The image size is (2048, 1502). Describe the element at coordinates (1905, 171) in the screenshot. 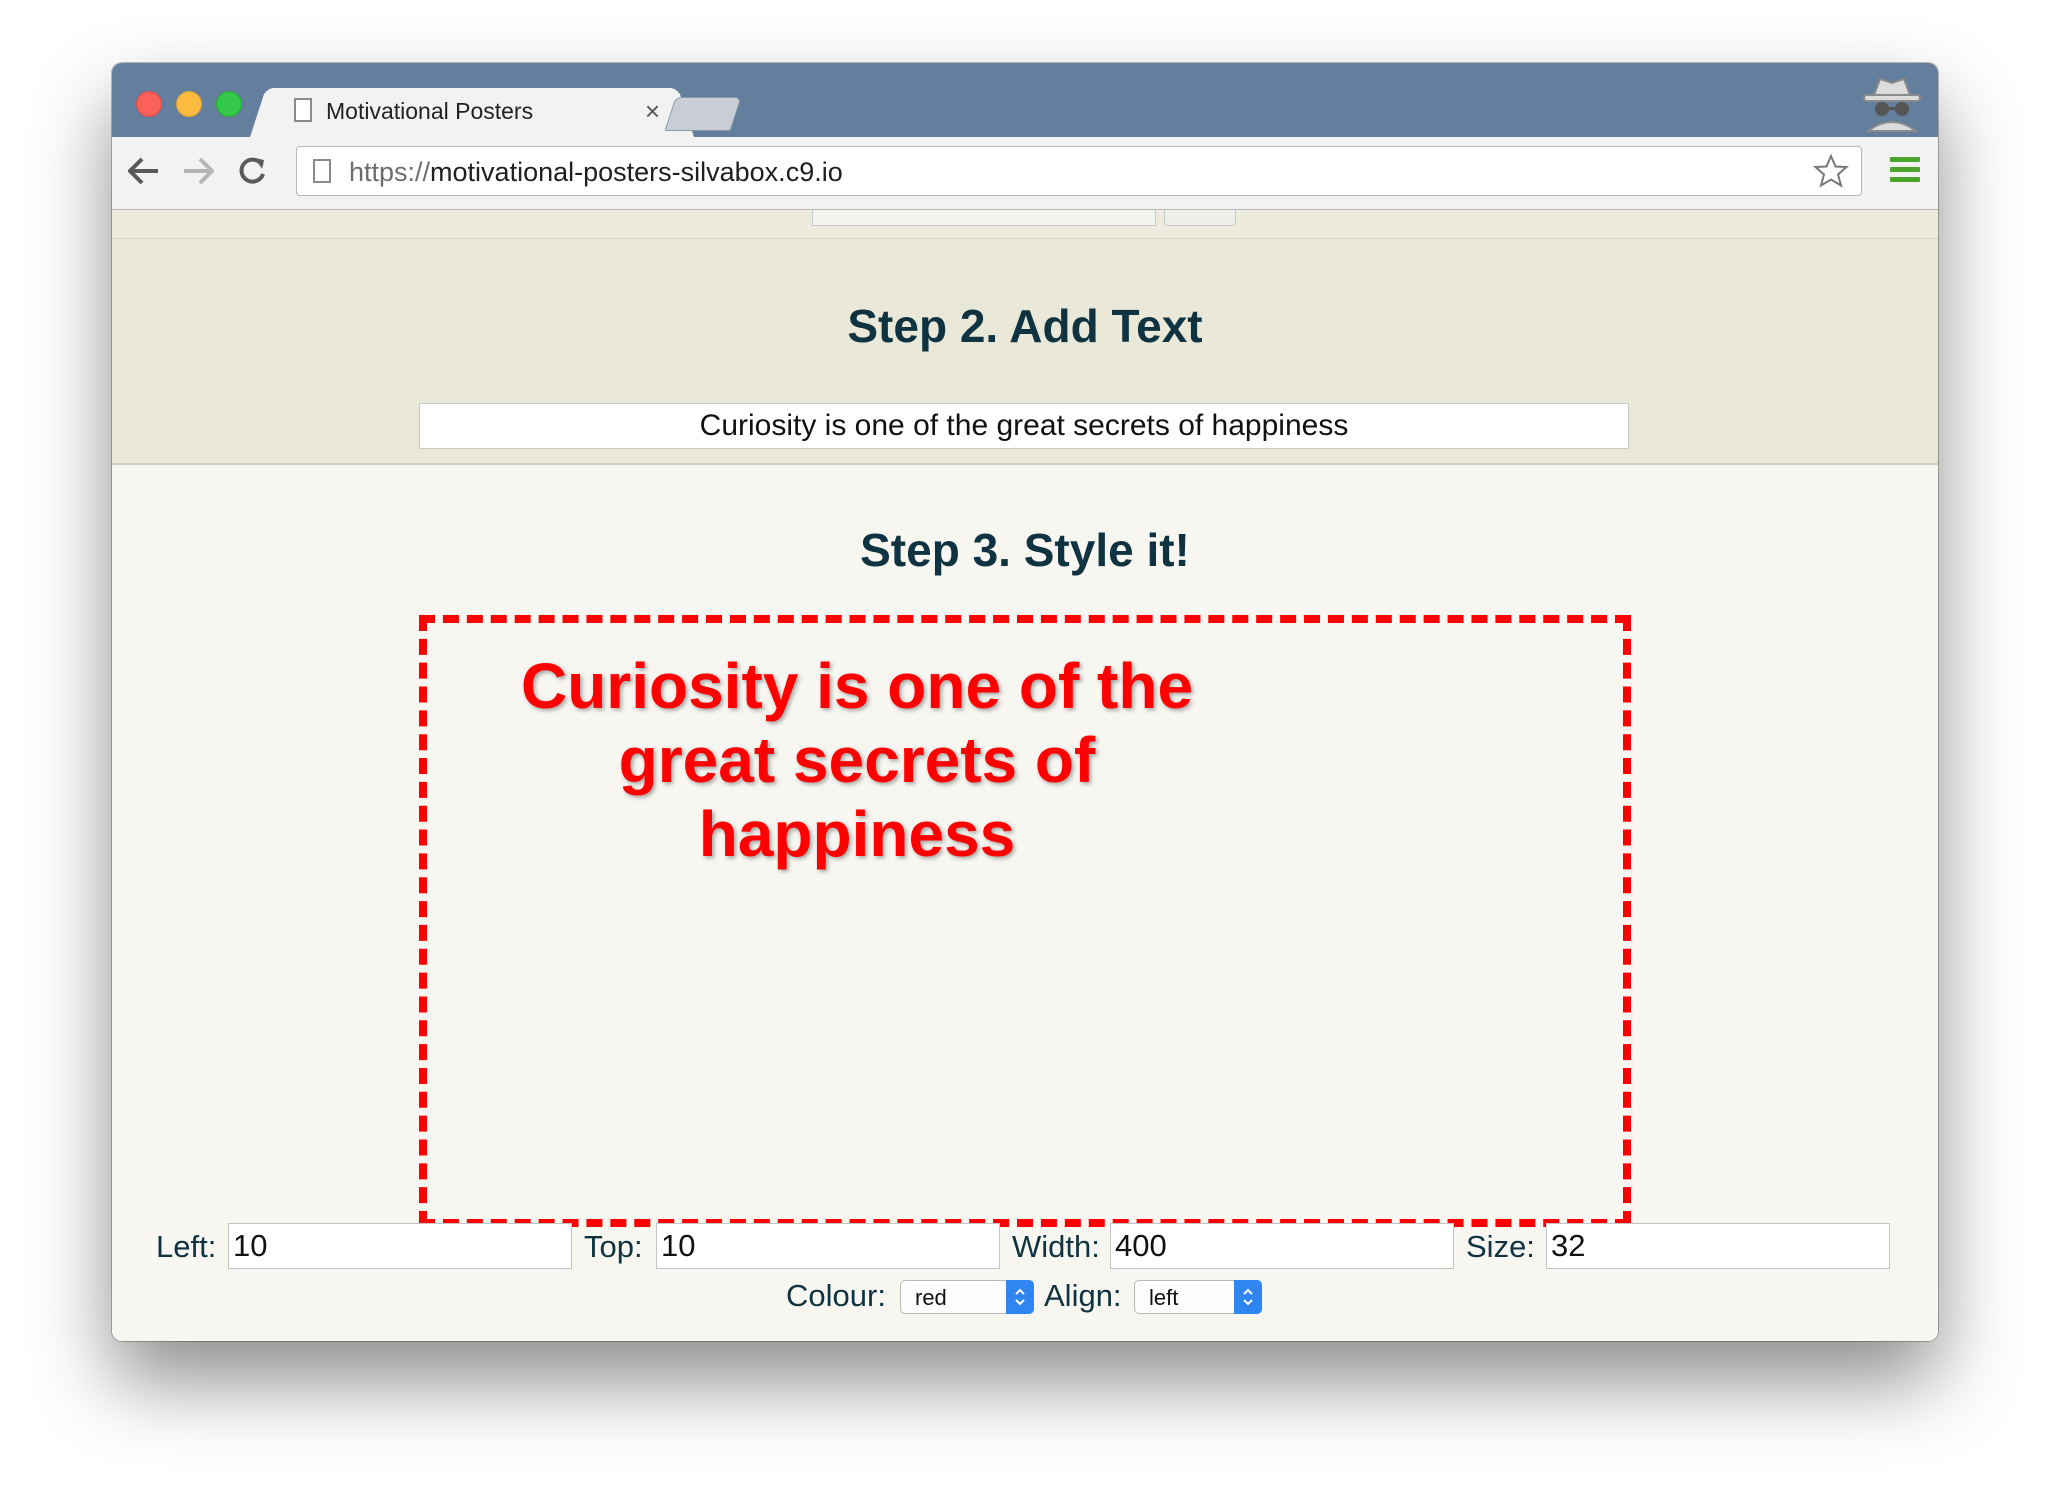

I see `chrome-menu-icon` at that location.